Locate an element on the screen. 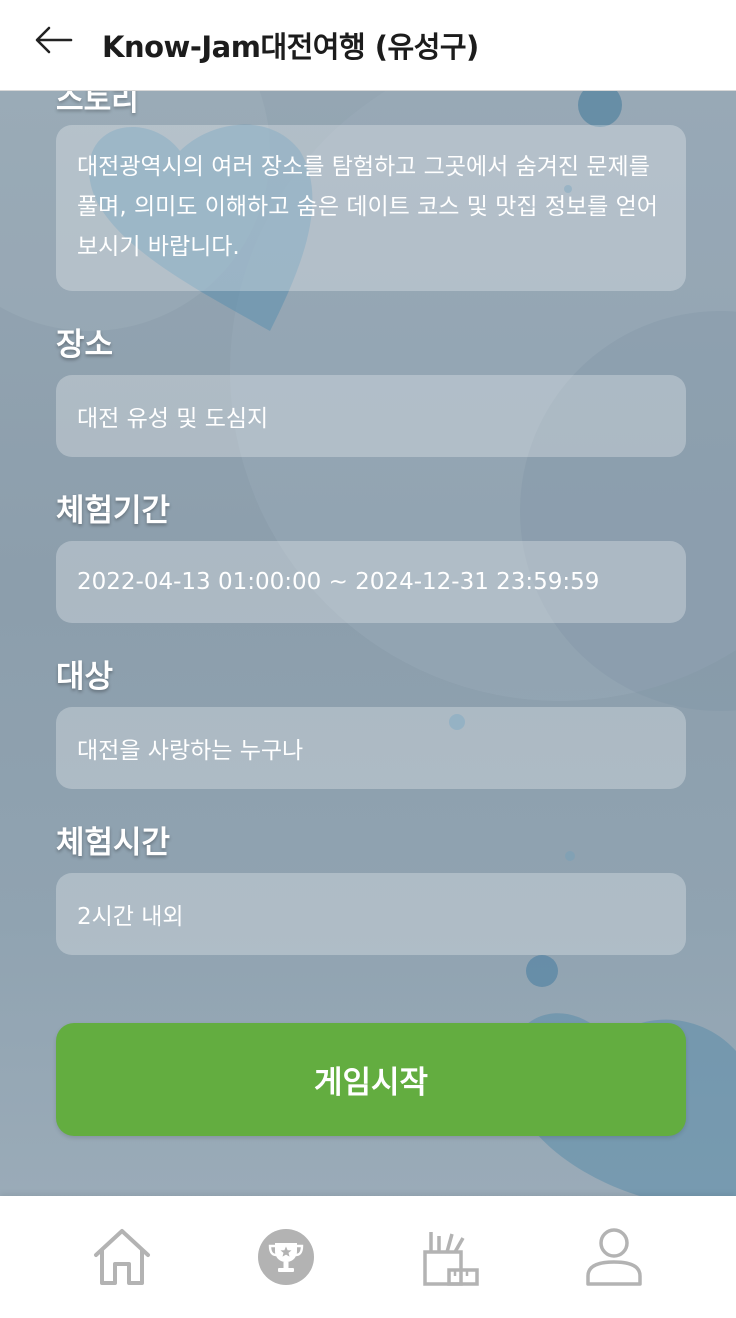 This screenshot has width=736, height=1318. place-value: 대전 유성 및 도심지 is located at coordinates (173, 419).